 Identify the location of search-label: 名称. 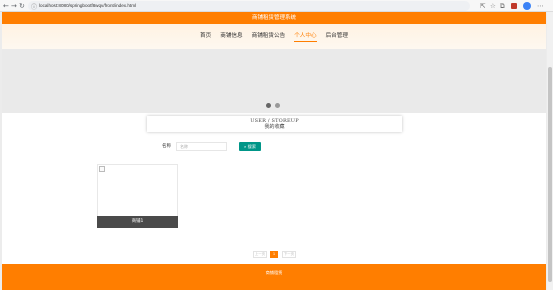
(166, 146).